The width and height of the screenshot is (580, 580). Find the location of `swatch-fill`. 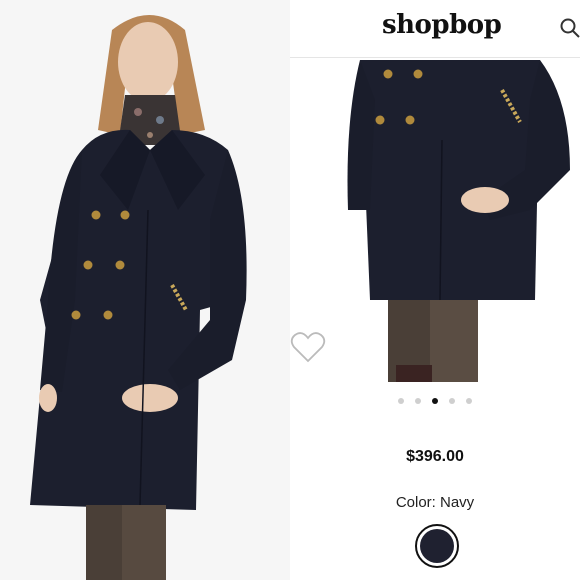

swatch-fill is located at coordinates (437, 546).